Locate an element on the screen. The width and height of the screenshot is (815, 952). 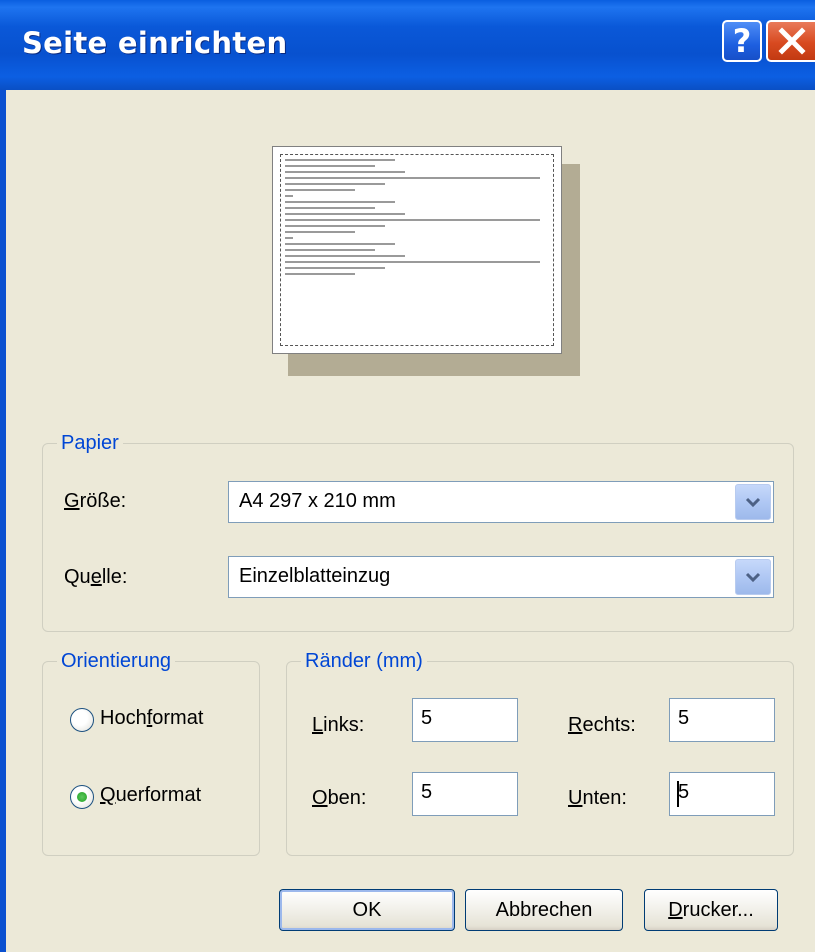
ok-button: OK is located at coordinates (367, 910).